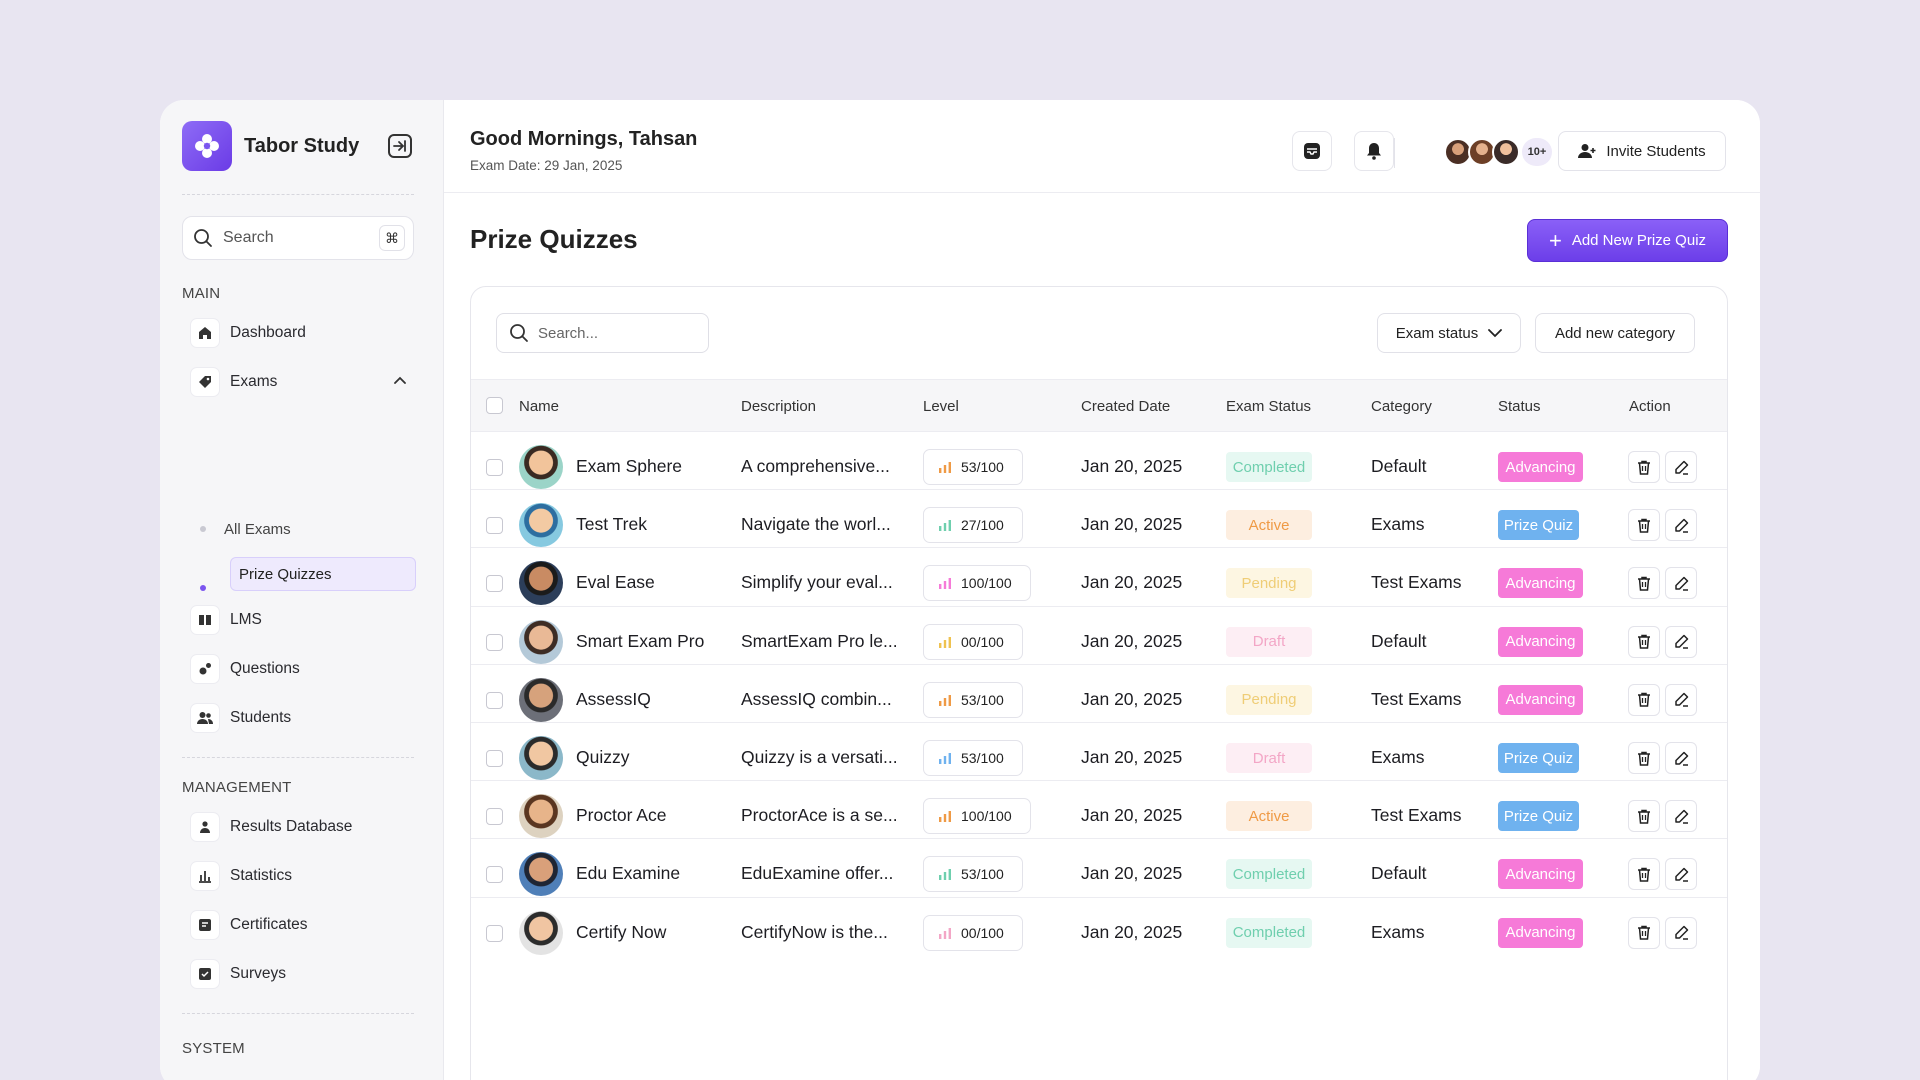 The width and height of the screenshot is (1920, 1080). Describe the element at coordinates (1627, 240) in the screenshot. I see `add-prize-quiz-button: + Add New Prize Quiz` at that location.